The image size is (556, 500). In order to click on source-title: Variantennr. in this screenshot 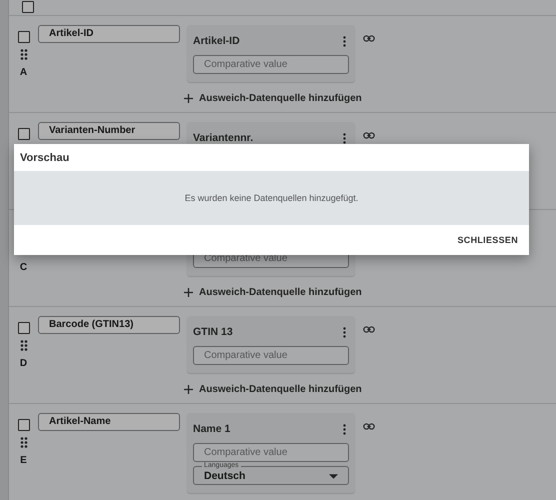, I will do `click(223, 138)`.